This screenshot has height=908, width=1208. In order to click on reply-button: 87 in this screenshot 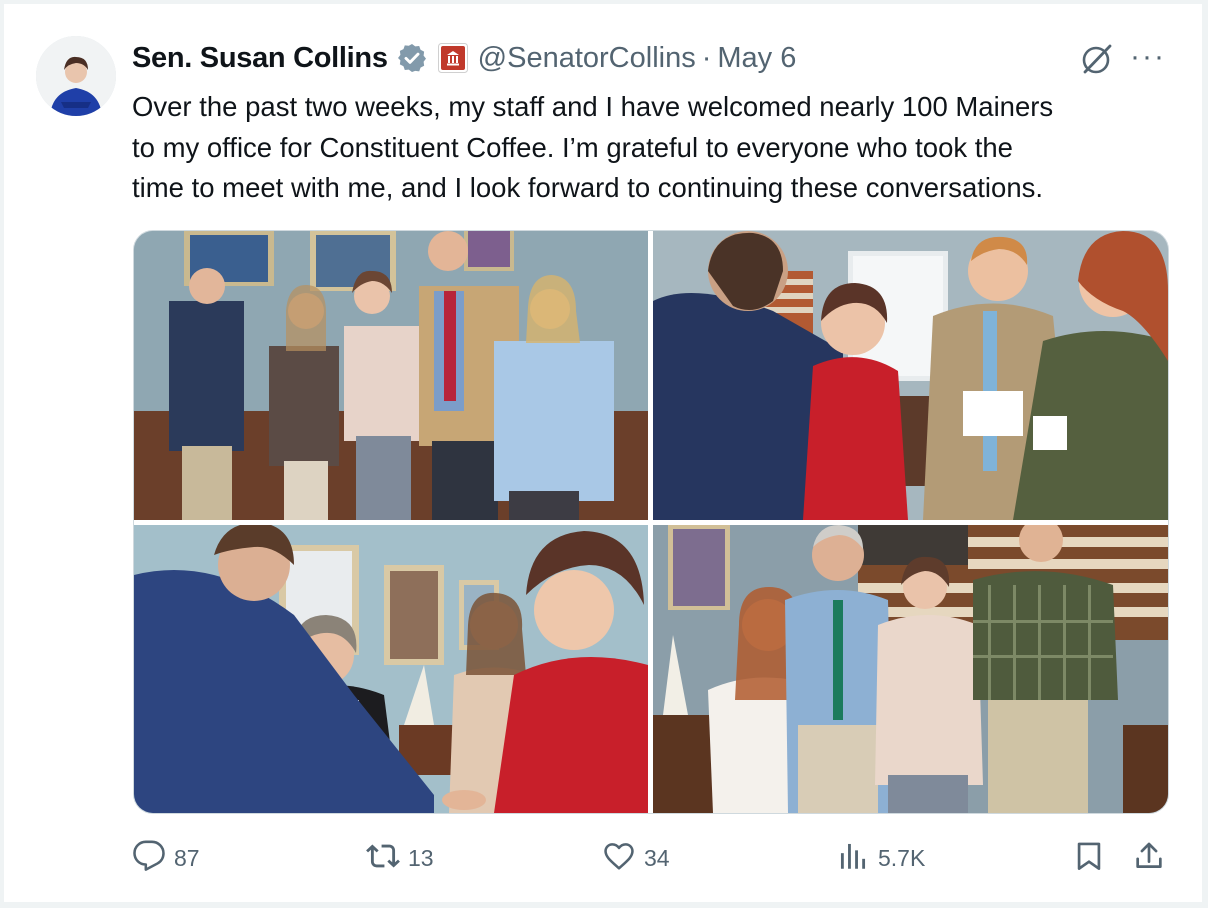, I will do `click(166, 858)`.